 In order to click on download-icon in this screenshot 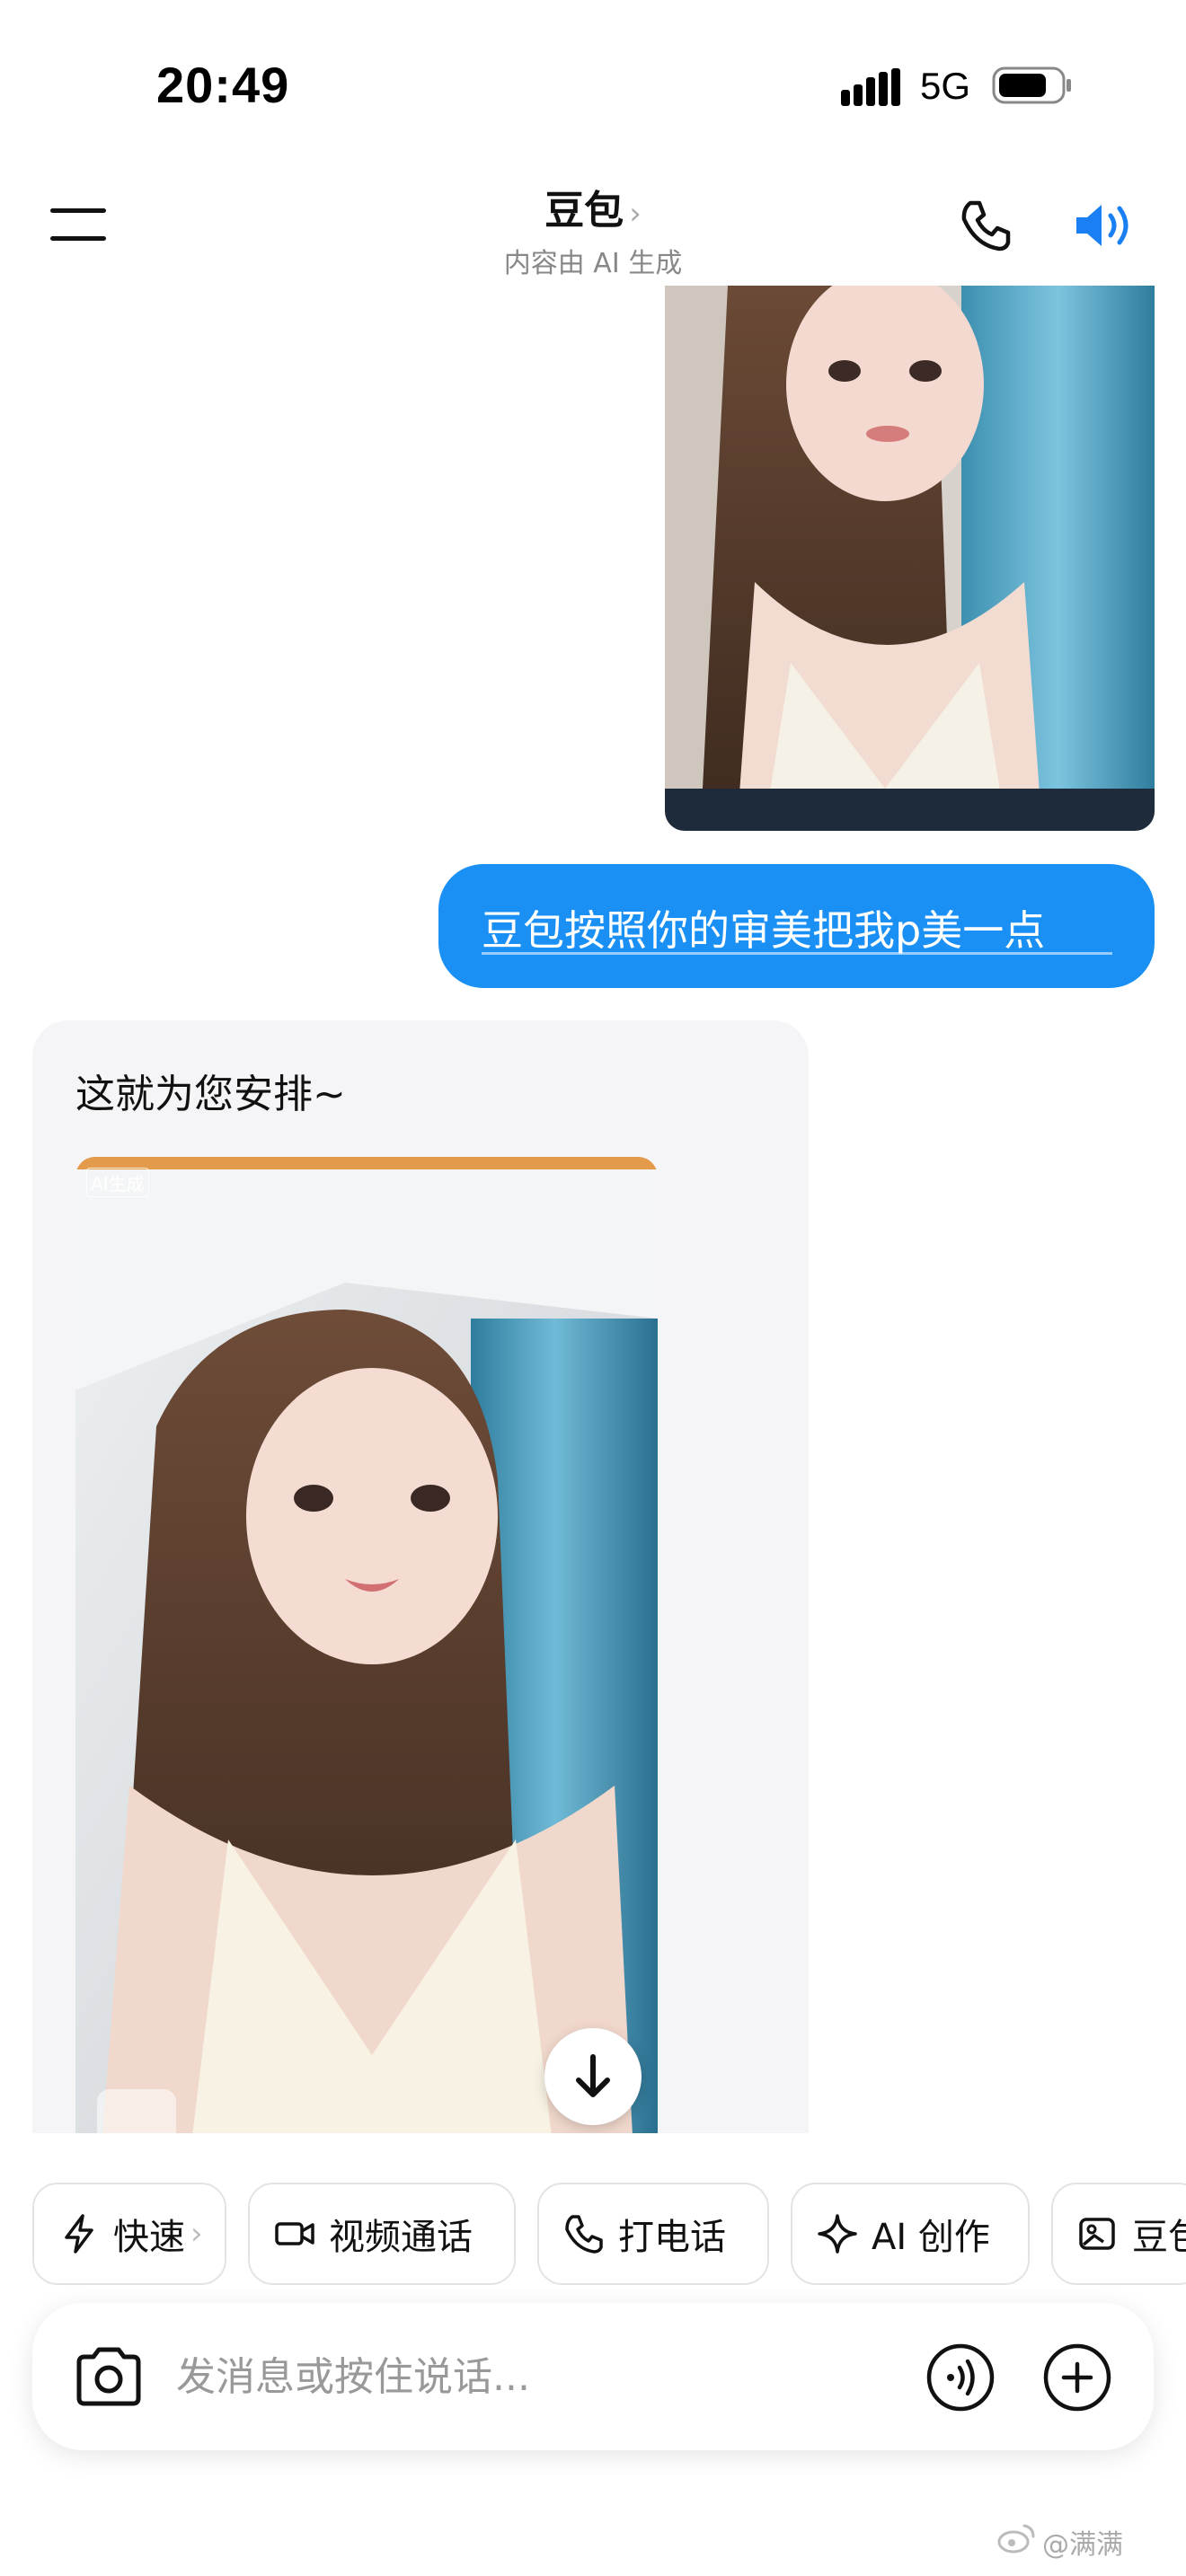, I will do `click(593, 2075)`.